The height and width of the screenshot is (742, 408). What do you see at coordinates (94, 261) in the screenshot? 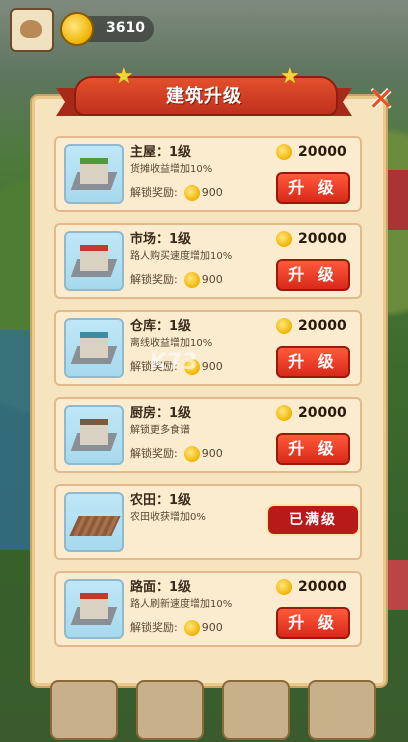
I see `market-icon` at bounding box center [94, 261].